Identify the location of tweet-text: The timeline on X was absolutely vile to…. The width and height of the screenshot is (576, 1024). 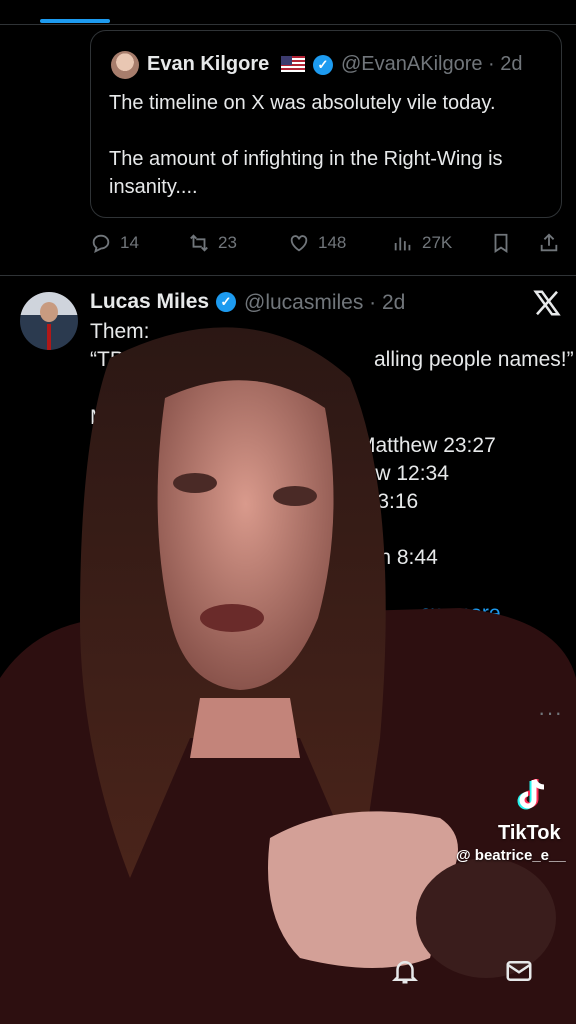
(306, 145).